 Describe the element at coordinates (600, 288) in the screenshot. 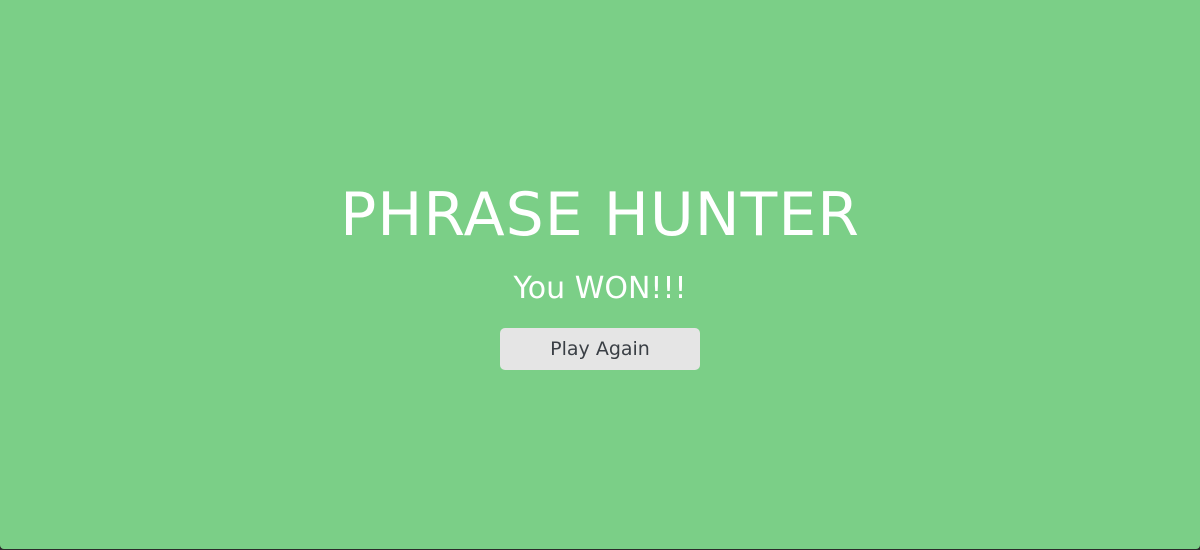

I see `game-over-message: You WON!!!` at that location.